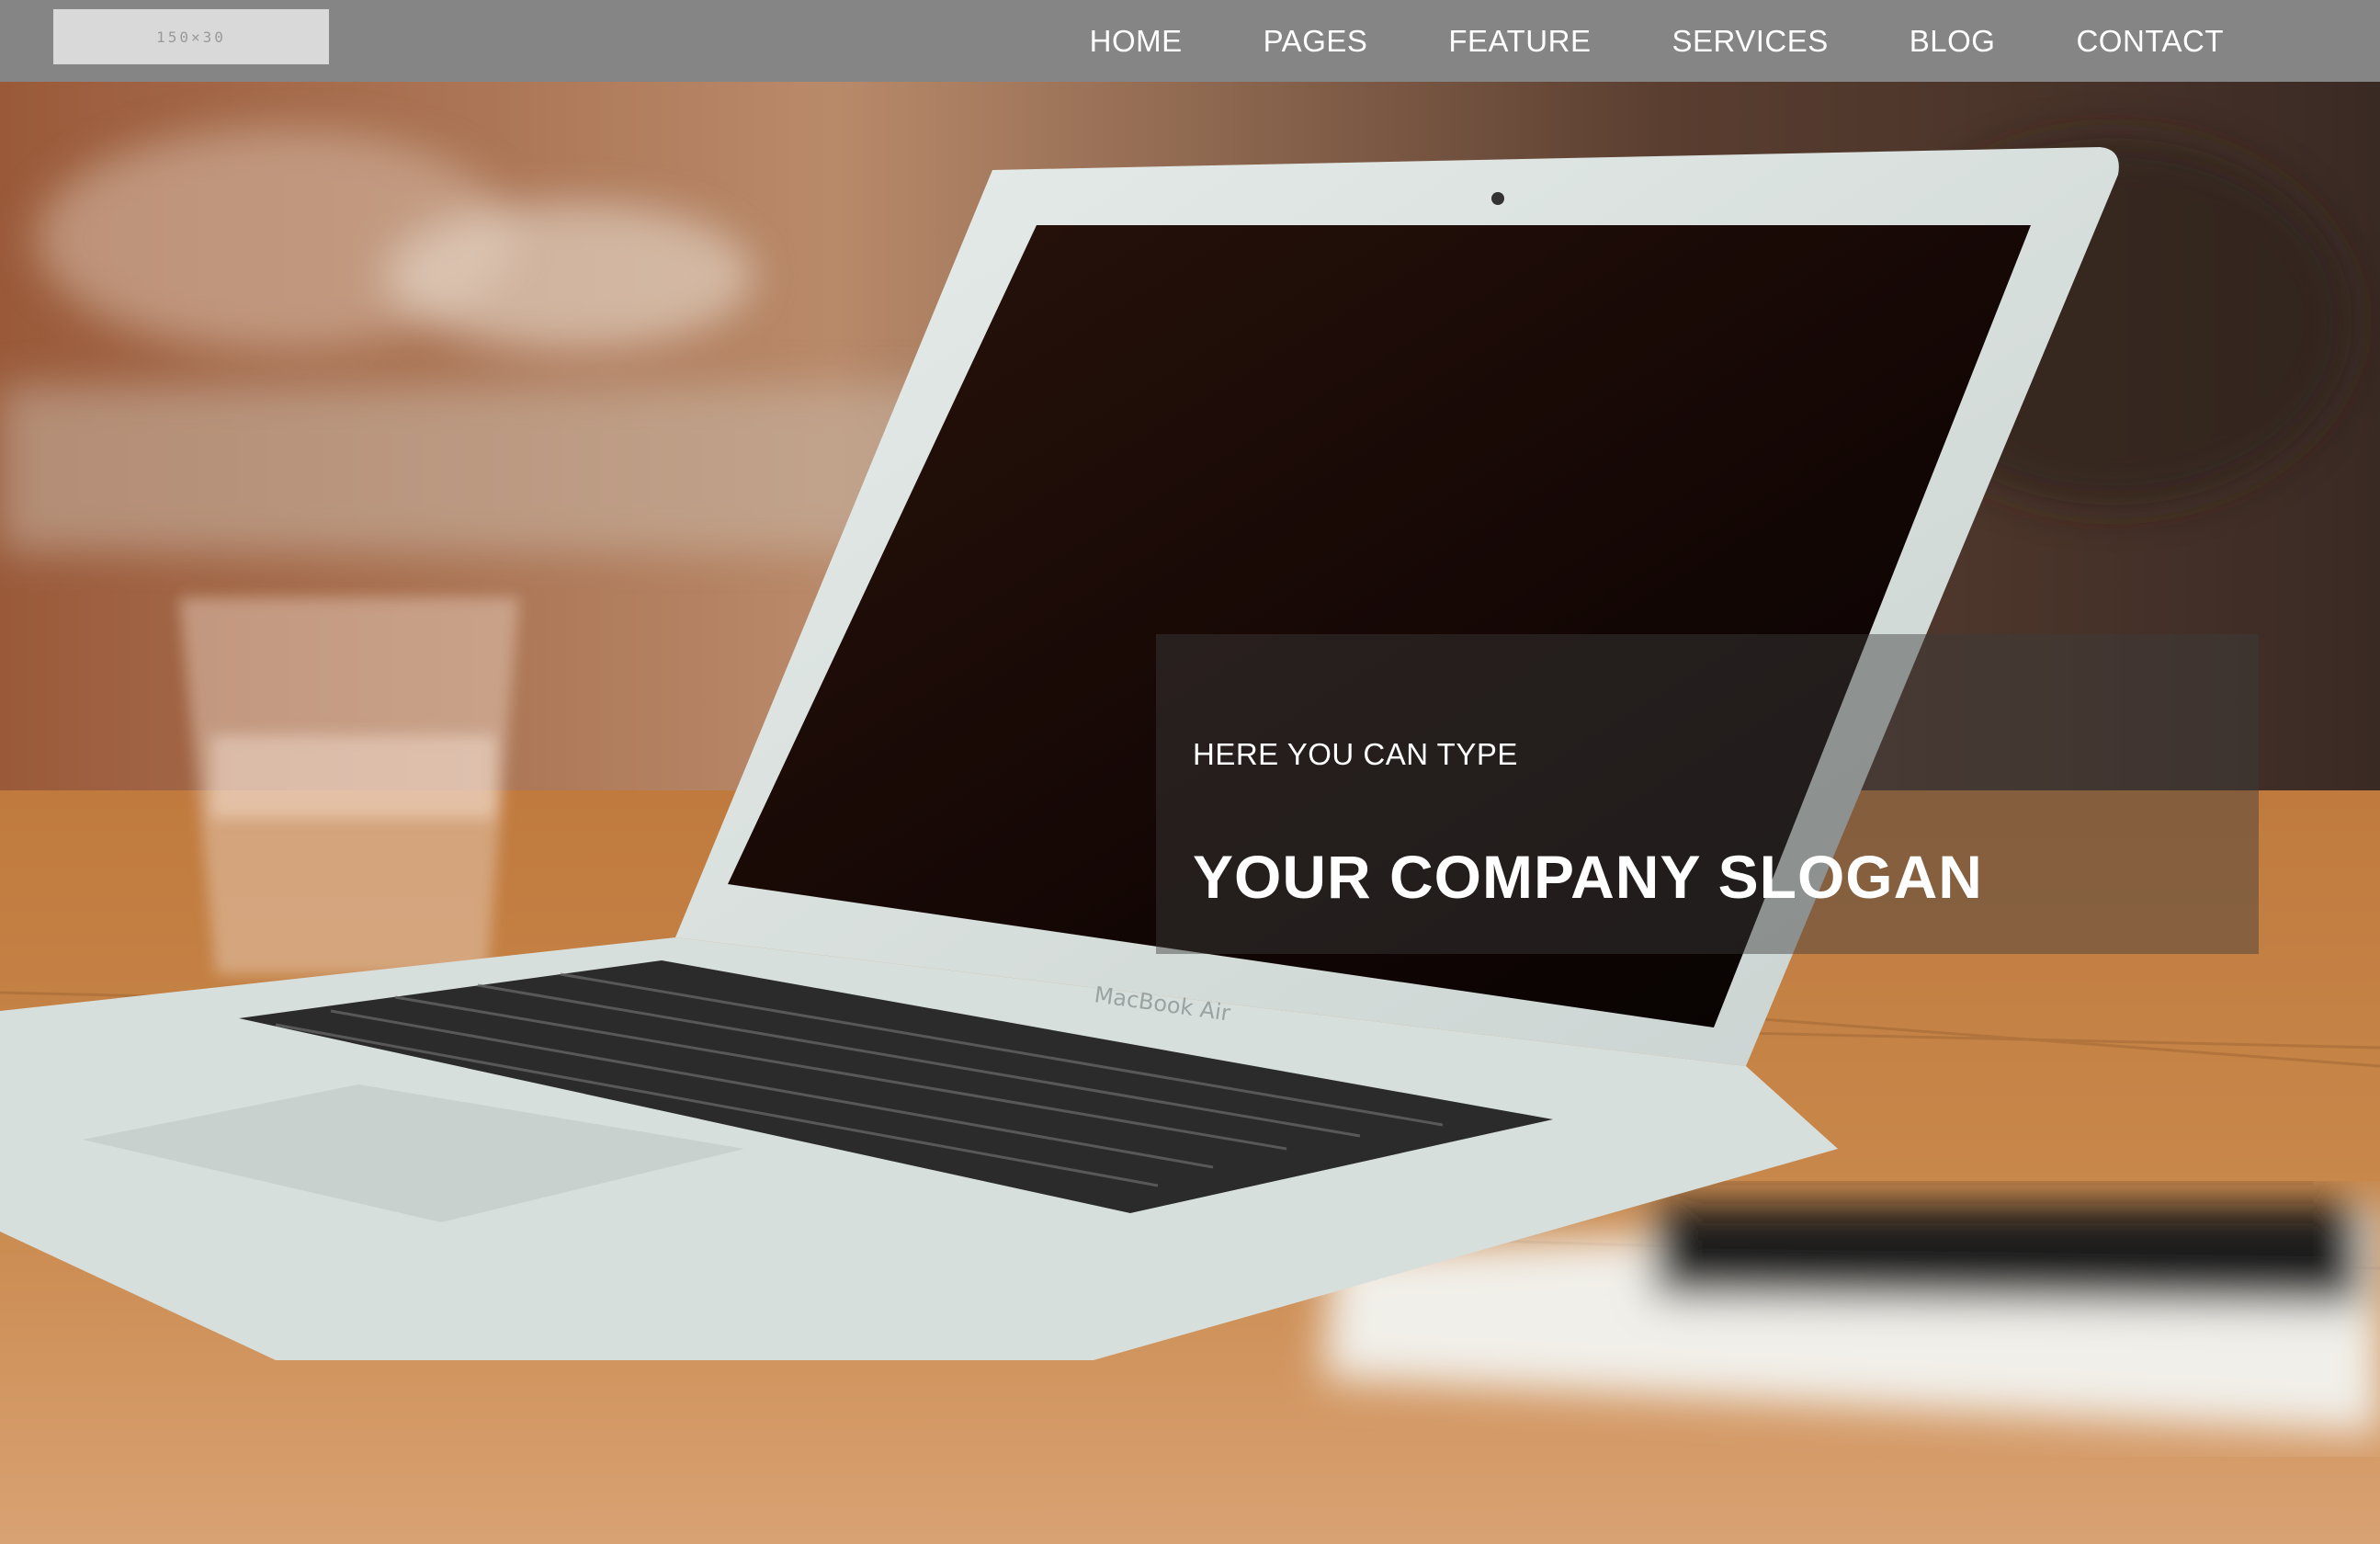  I want to click on nav-link-home: HOME, so click(1136, 41).